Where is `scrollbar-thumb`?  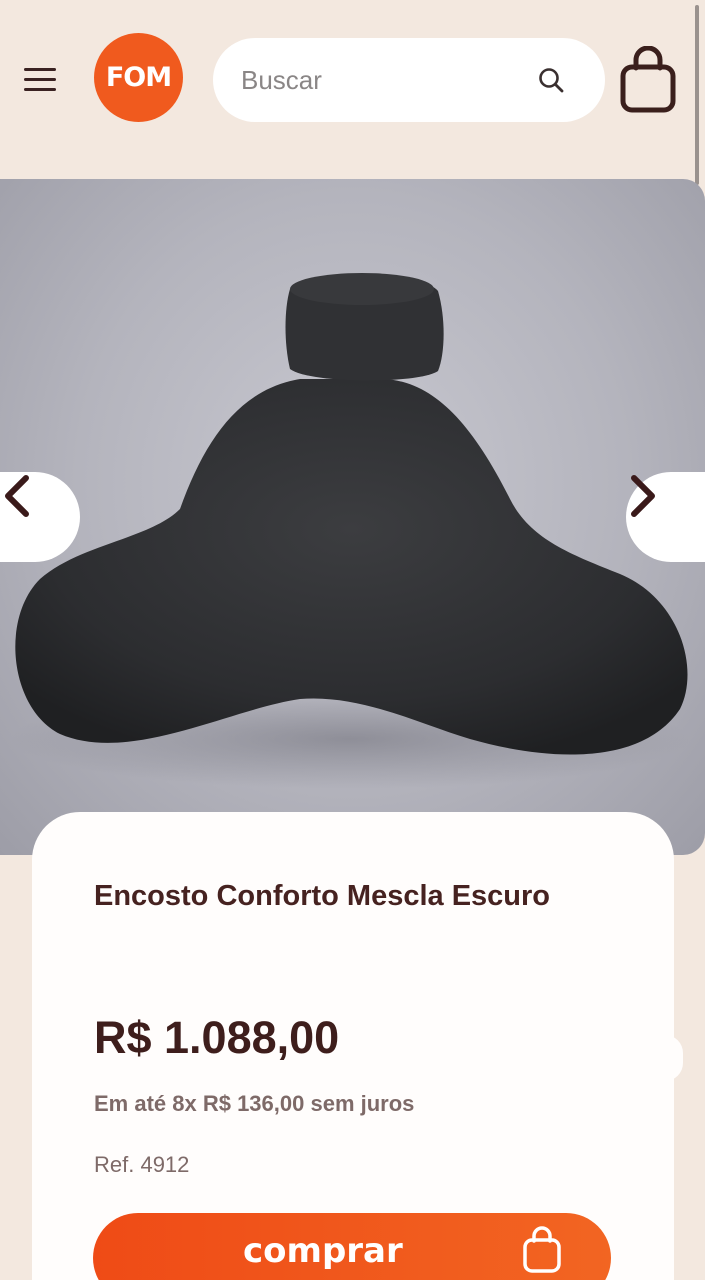 scrollbar-thumb is located at coordinates (697, 95).